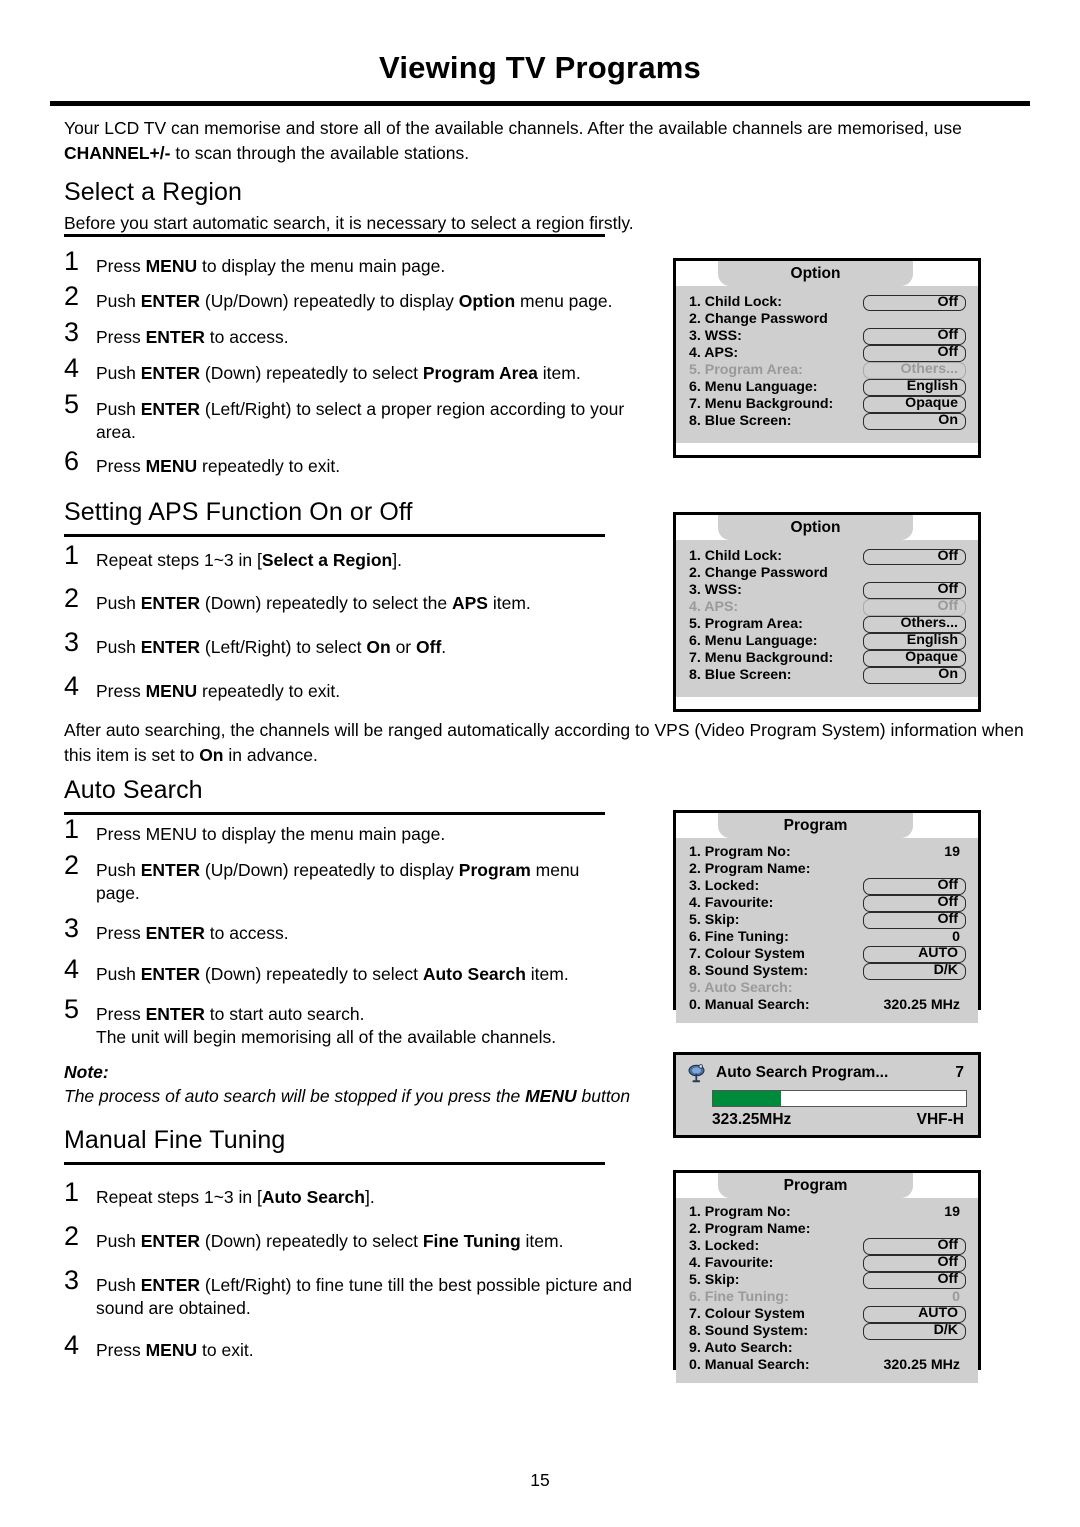  Describe the element at coordinates (740, 674) in the screenshot. I see `osd-row-label: 8. Blue Screen:` at that location.